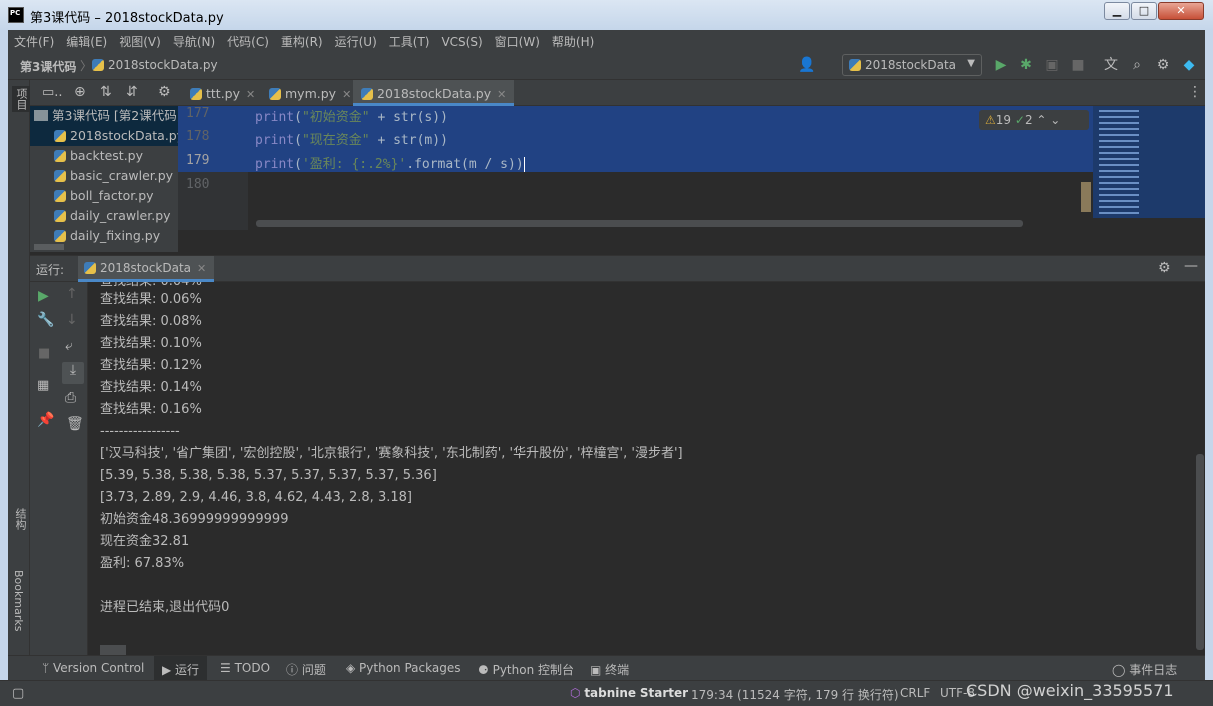 Image resolution: width=1213 pixels, height=706 pixels. Describe the element at coordinates (222, 93) in the screenshot. I see `tab-ttt: ttt.py ✕` at that location.